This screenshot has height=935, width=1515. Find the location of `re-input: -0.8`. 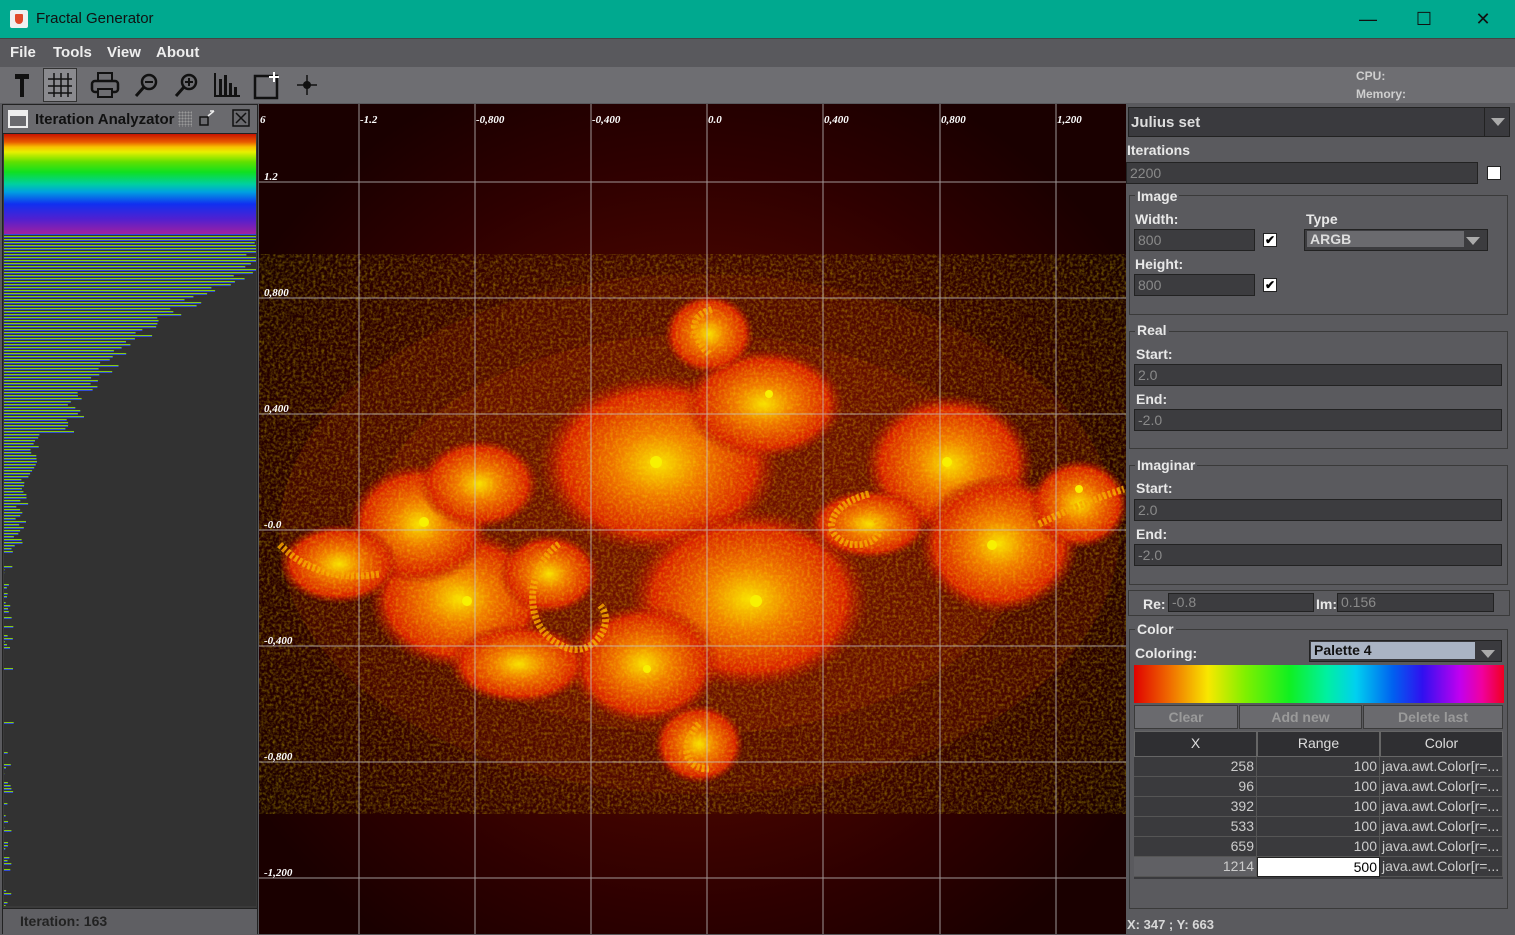

re-input: -0.8 is located at coordinates (1241, 602).